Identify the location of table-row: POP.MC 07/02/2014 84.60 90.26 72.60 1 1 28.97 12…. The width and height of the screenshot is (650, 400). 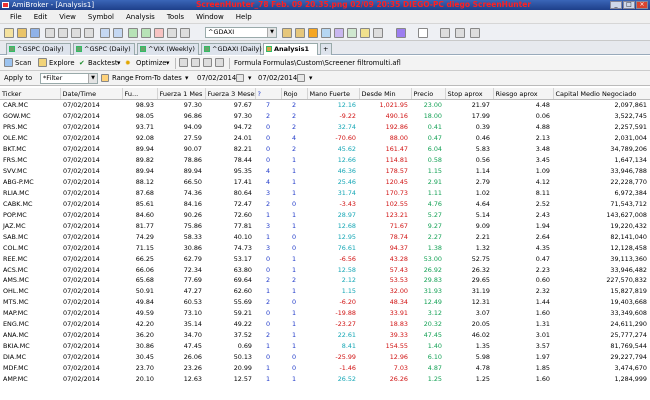
(325, 214).